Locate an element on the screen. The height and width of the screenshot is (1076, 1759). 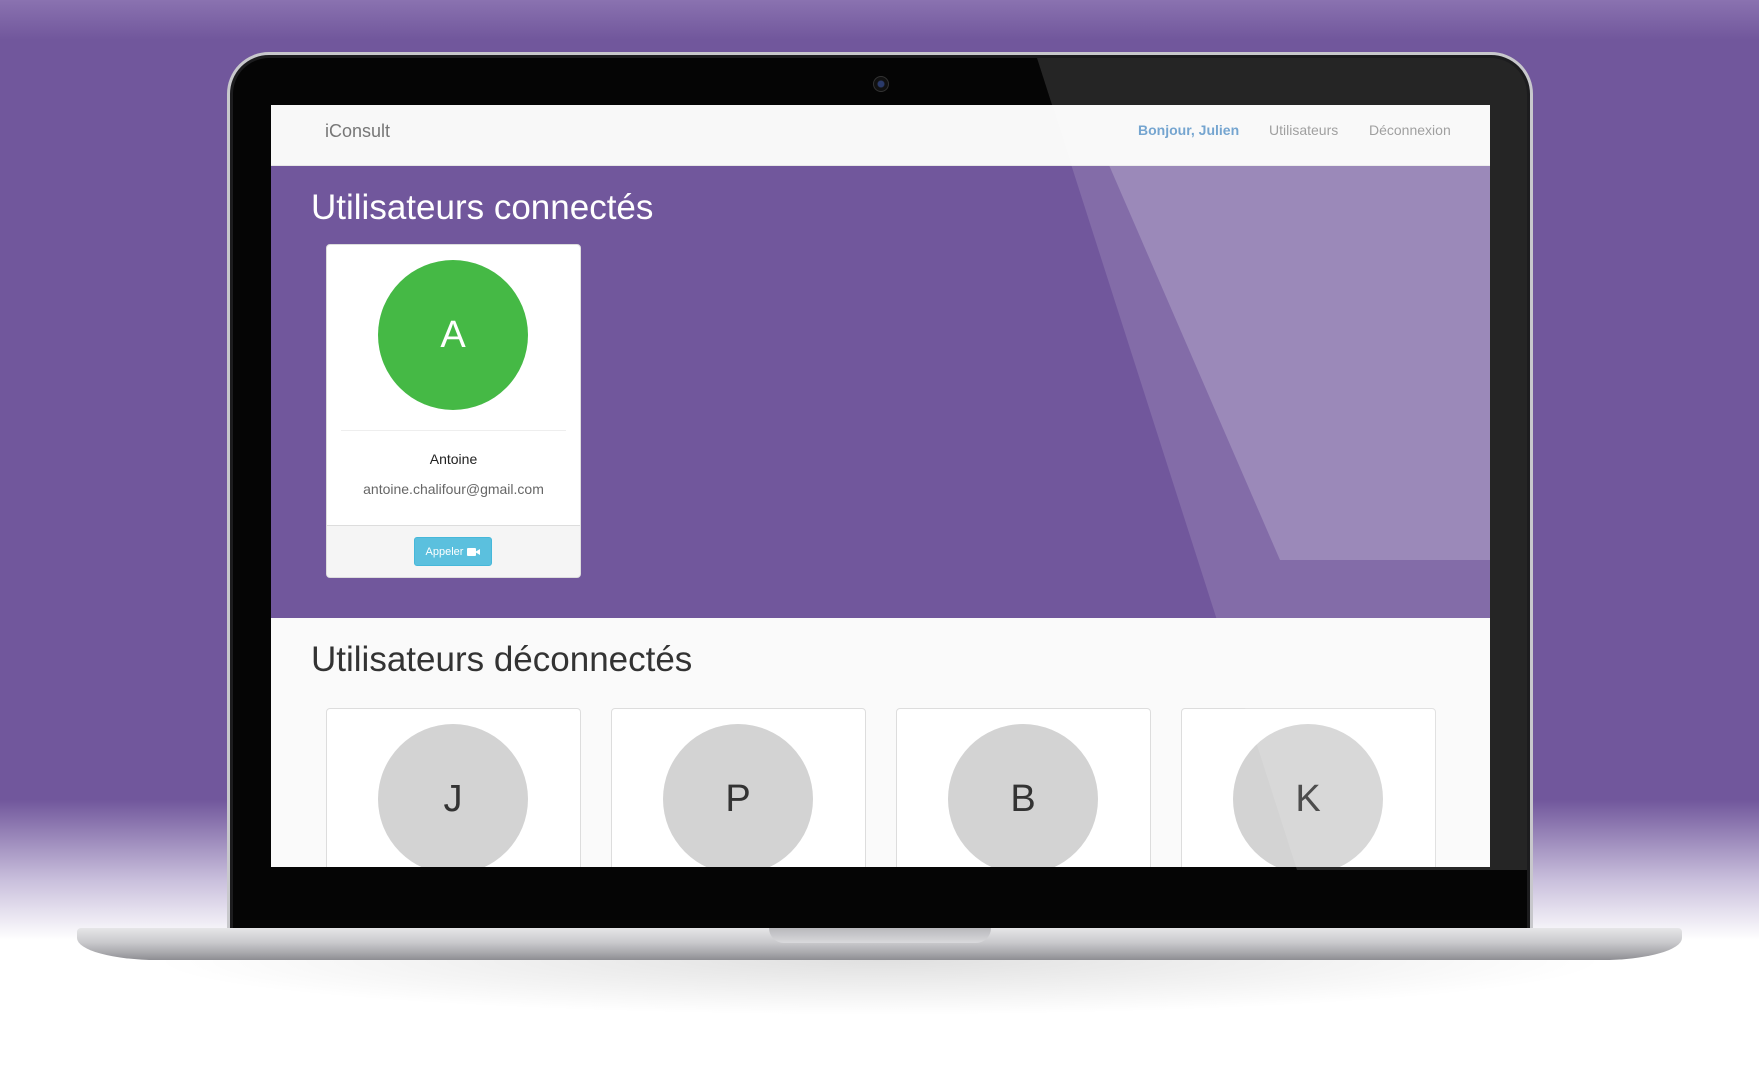
user-card-offline: P is located at coordinates (738, 787).